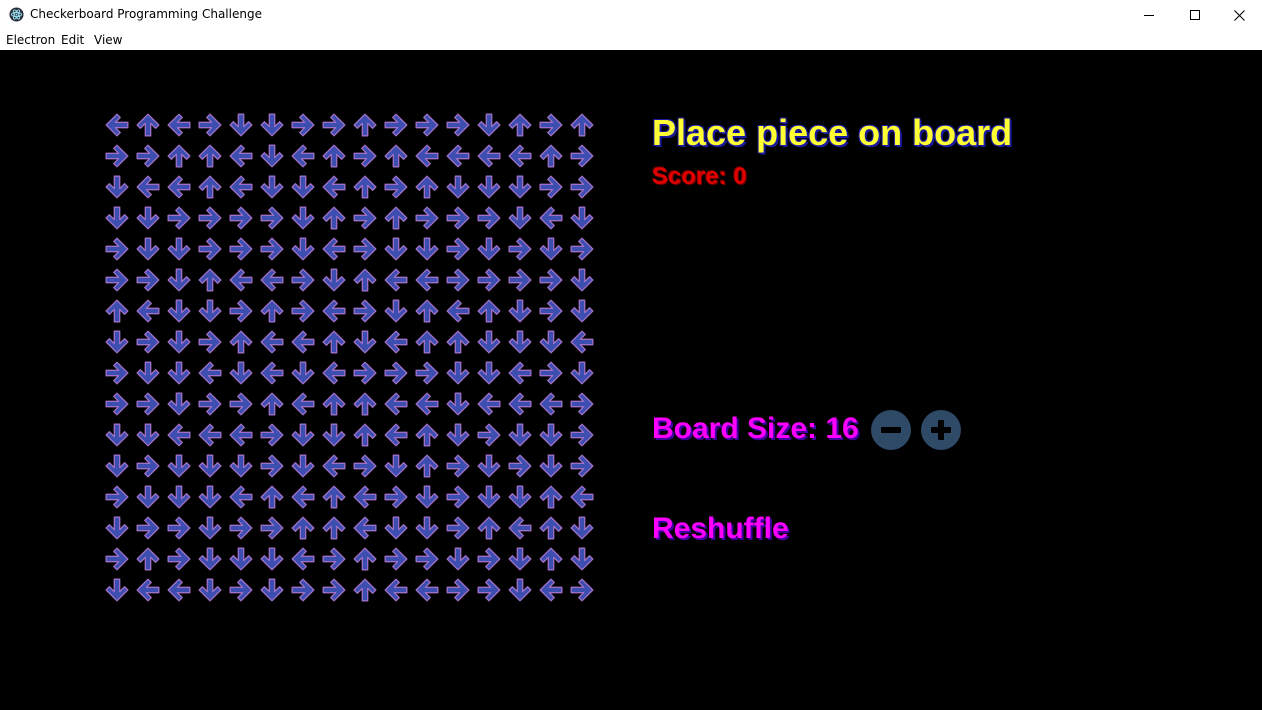 The height and width of the screenshot is (710, 1262). What do you see at coordinates (108, 40) in the screenshot?
I see `menu-view: View` at bounding box center [108, 40].